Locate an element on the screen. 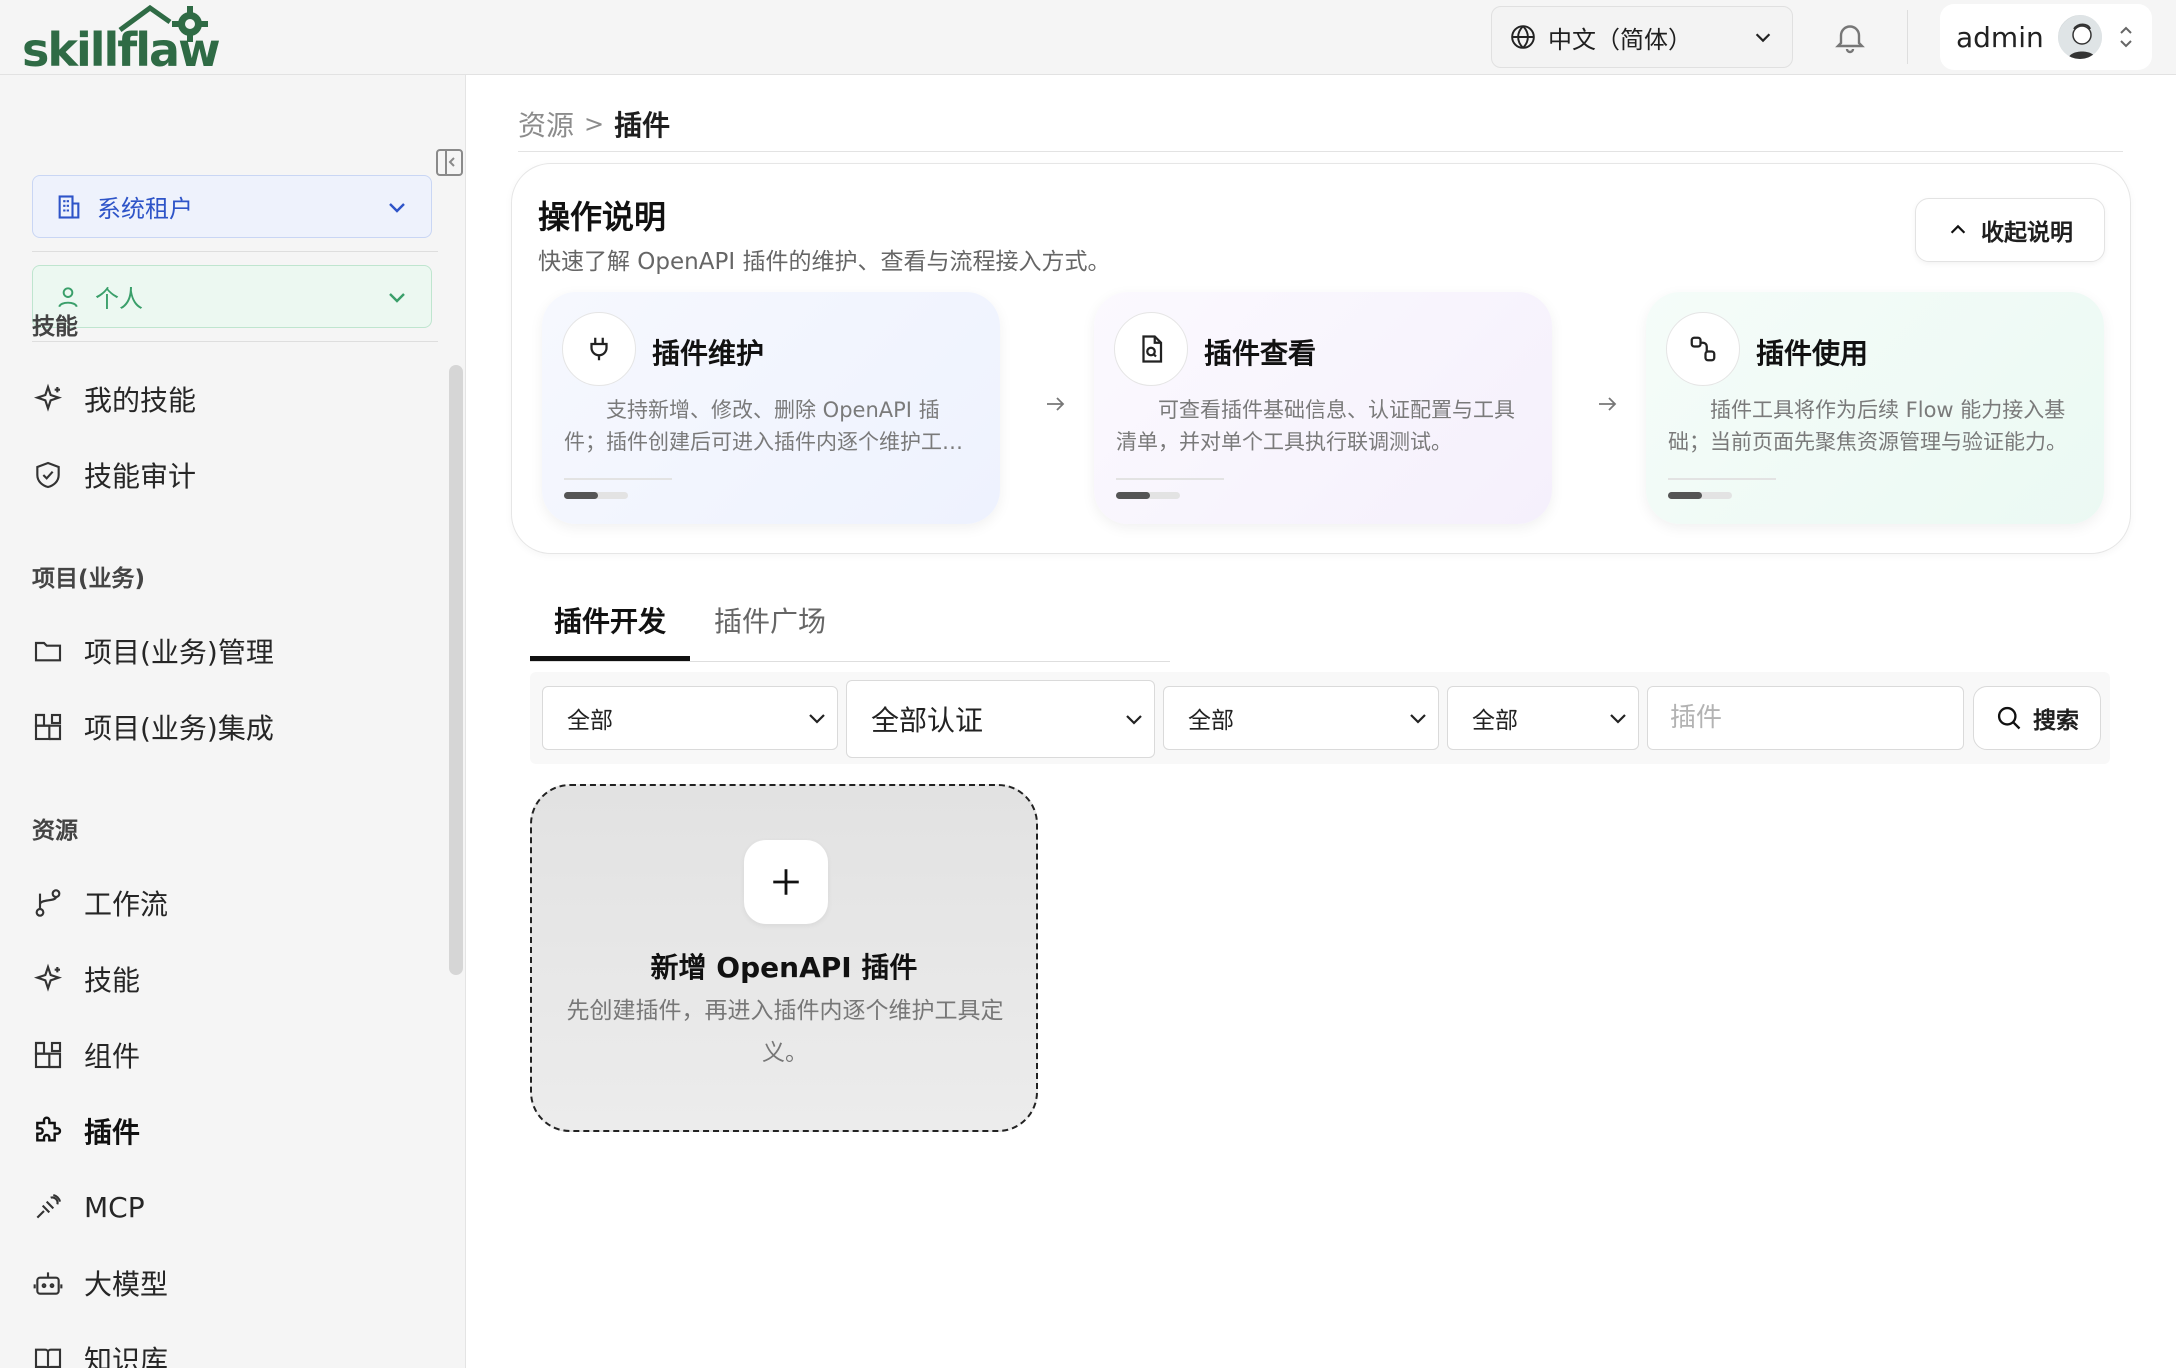 The image size is (2176, 1368). user-icon is located at coordinates (68, 297).